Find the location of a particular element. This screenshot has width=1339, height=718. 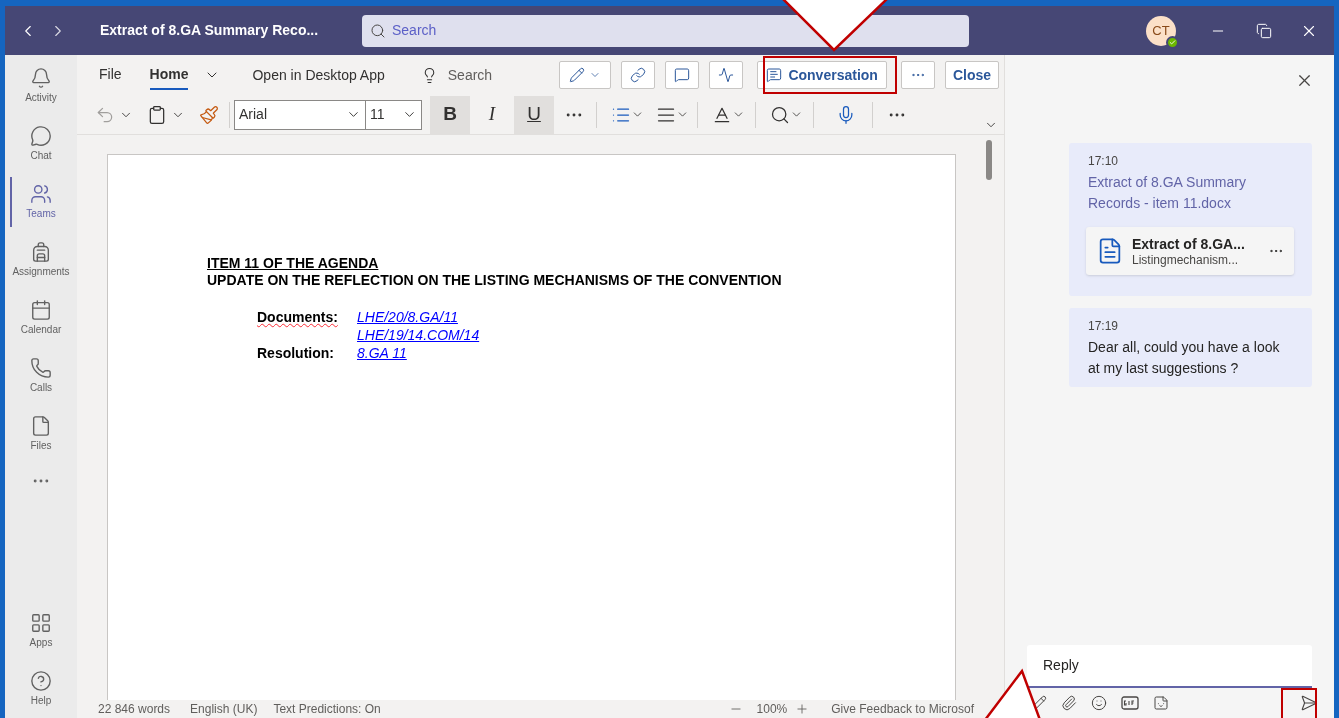

emoji-icon is located at coordinates (1099, 703).